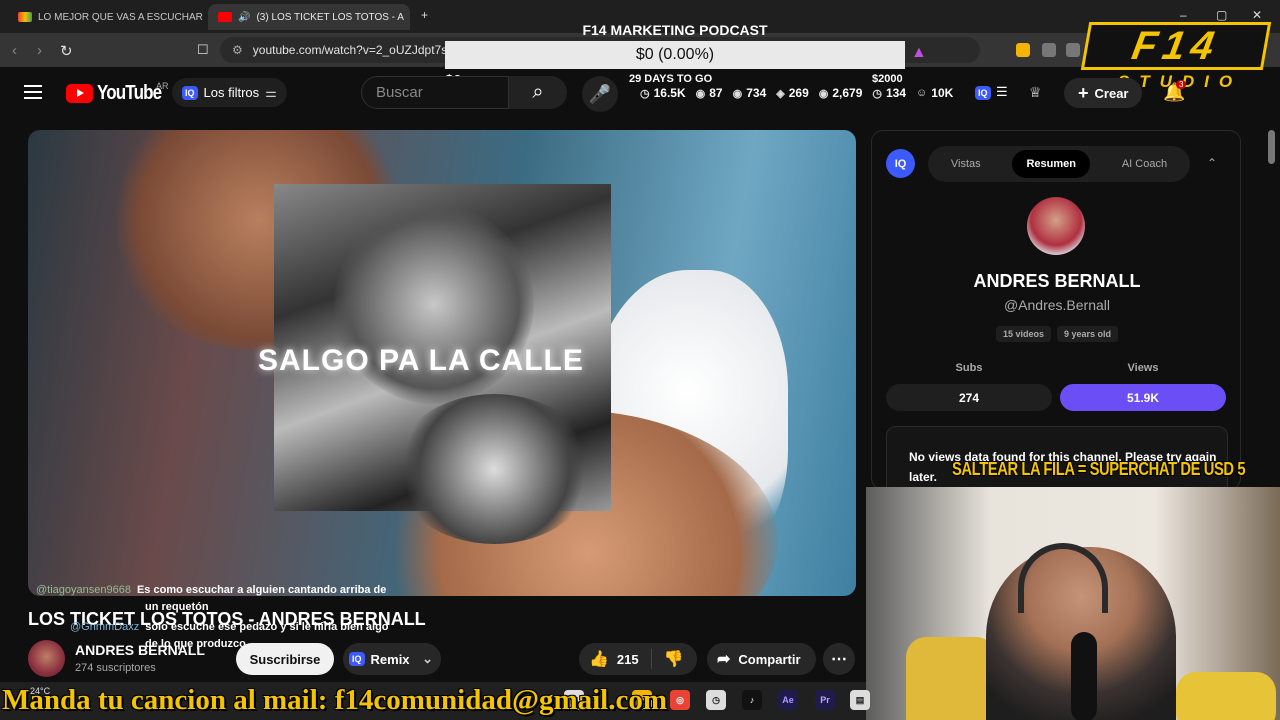  I want to click on tab-label: (3) LOS TICKET LOS TOTOS - A, so click(330, 17).